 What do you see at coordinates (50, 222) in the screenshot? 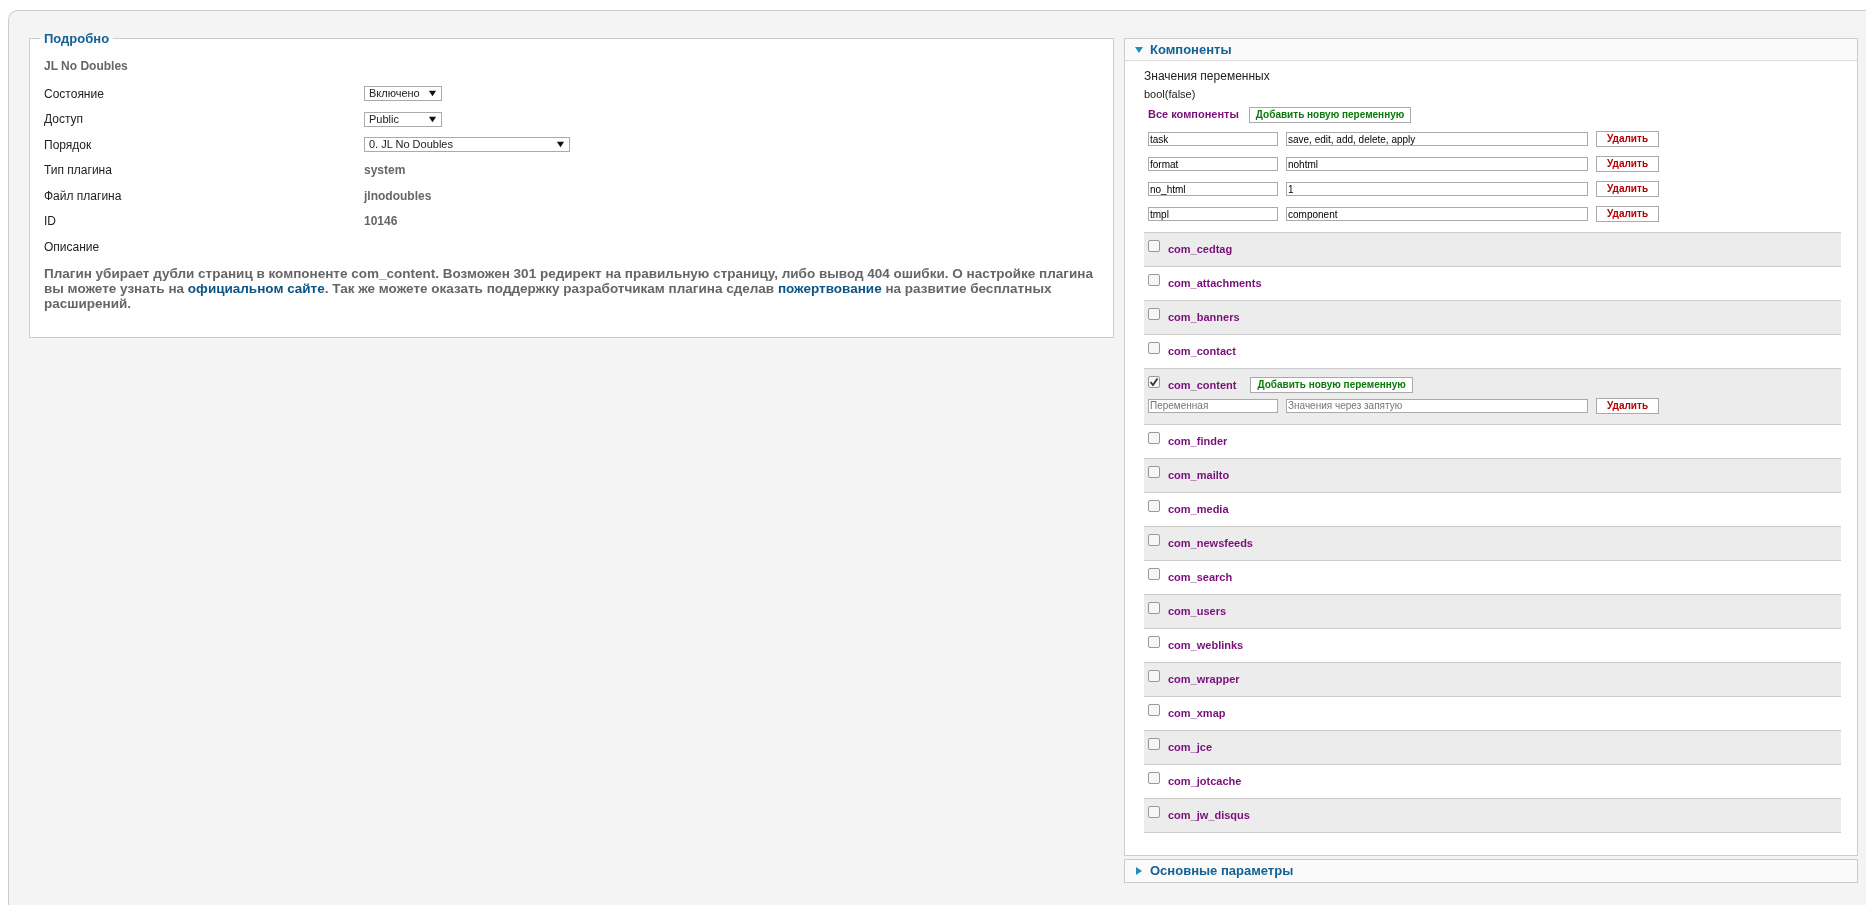
I see `field-label: ID` at bounding box center [50, 222].